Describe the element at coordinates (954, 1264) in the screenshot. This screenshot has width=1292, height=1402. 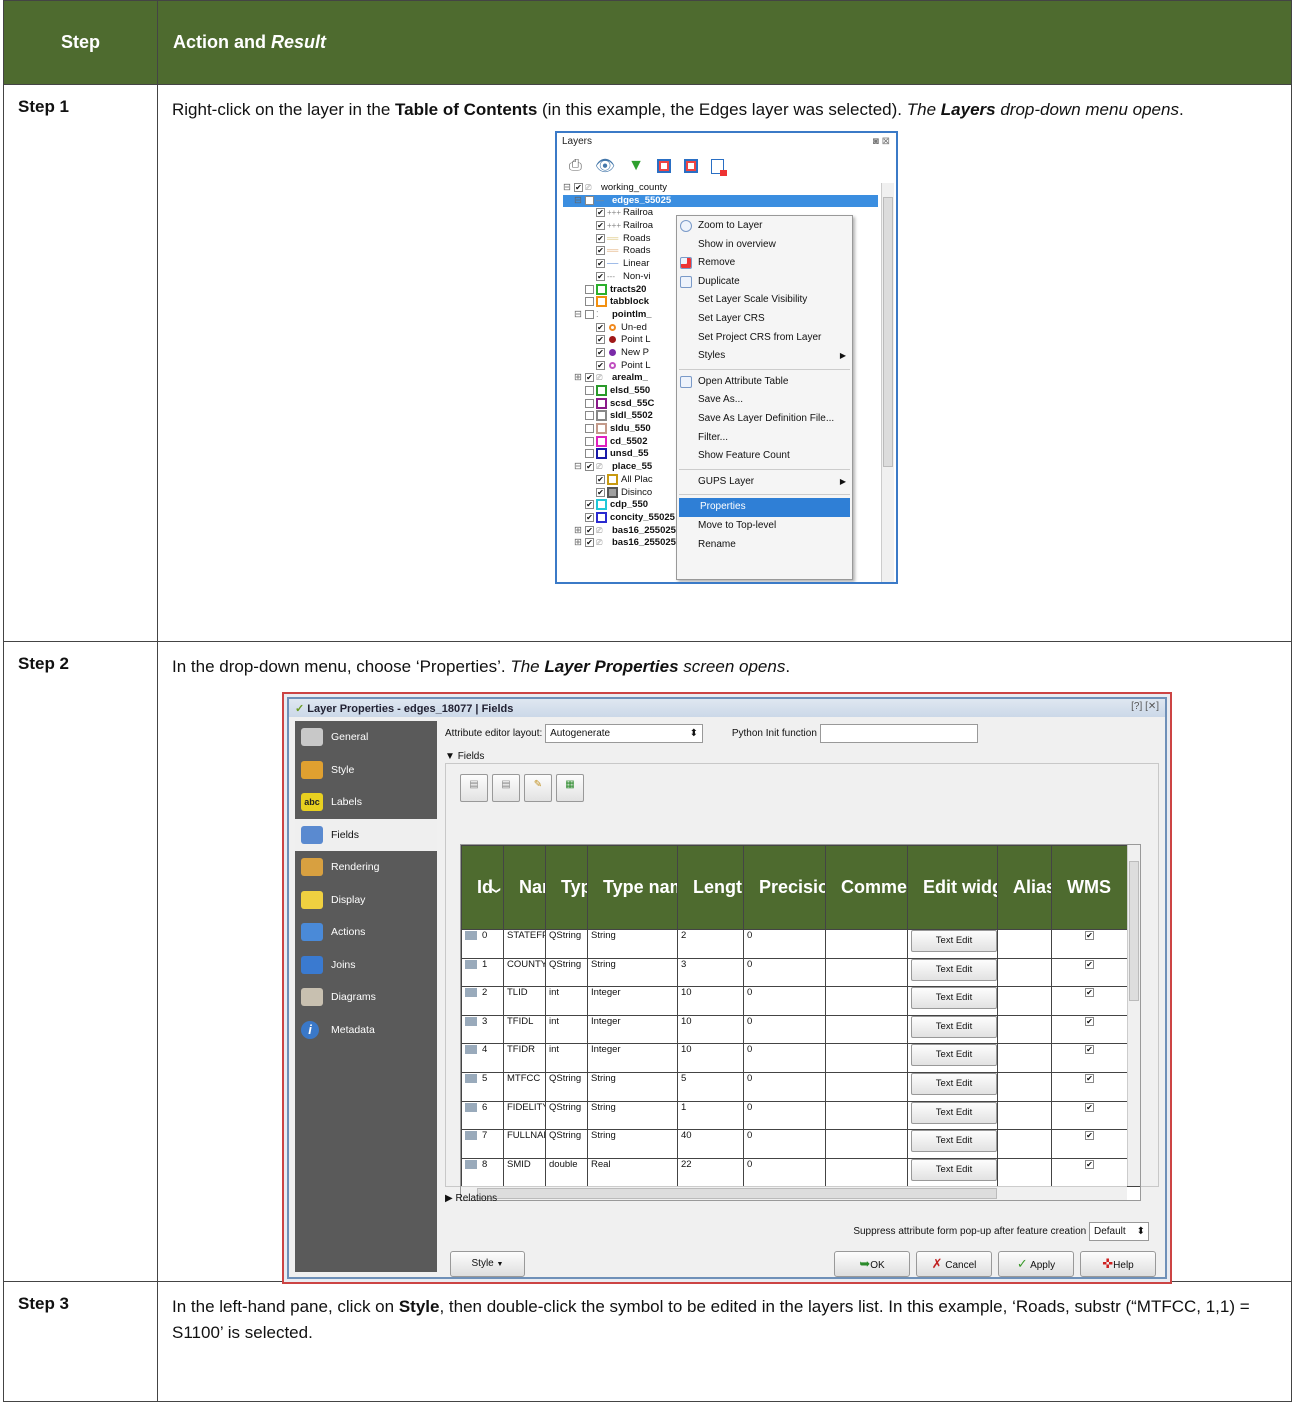
I see `cancel-button: ✗ Cancel` at that location.